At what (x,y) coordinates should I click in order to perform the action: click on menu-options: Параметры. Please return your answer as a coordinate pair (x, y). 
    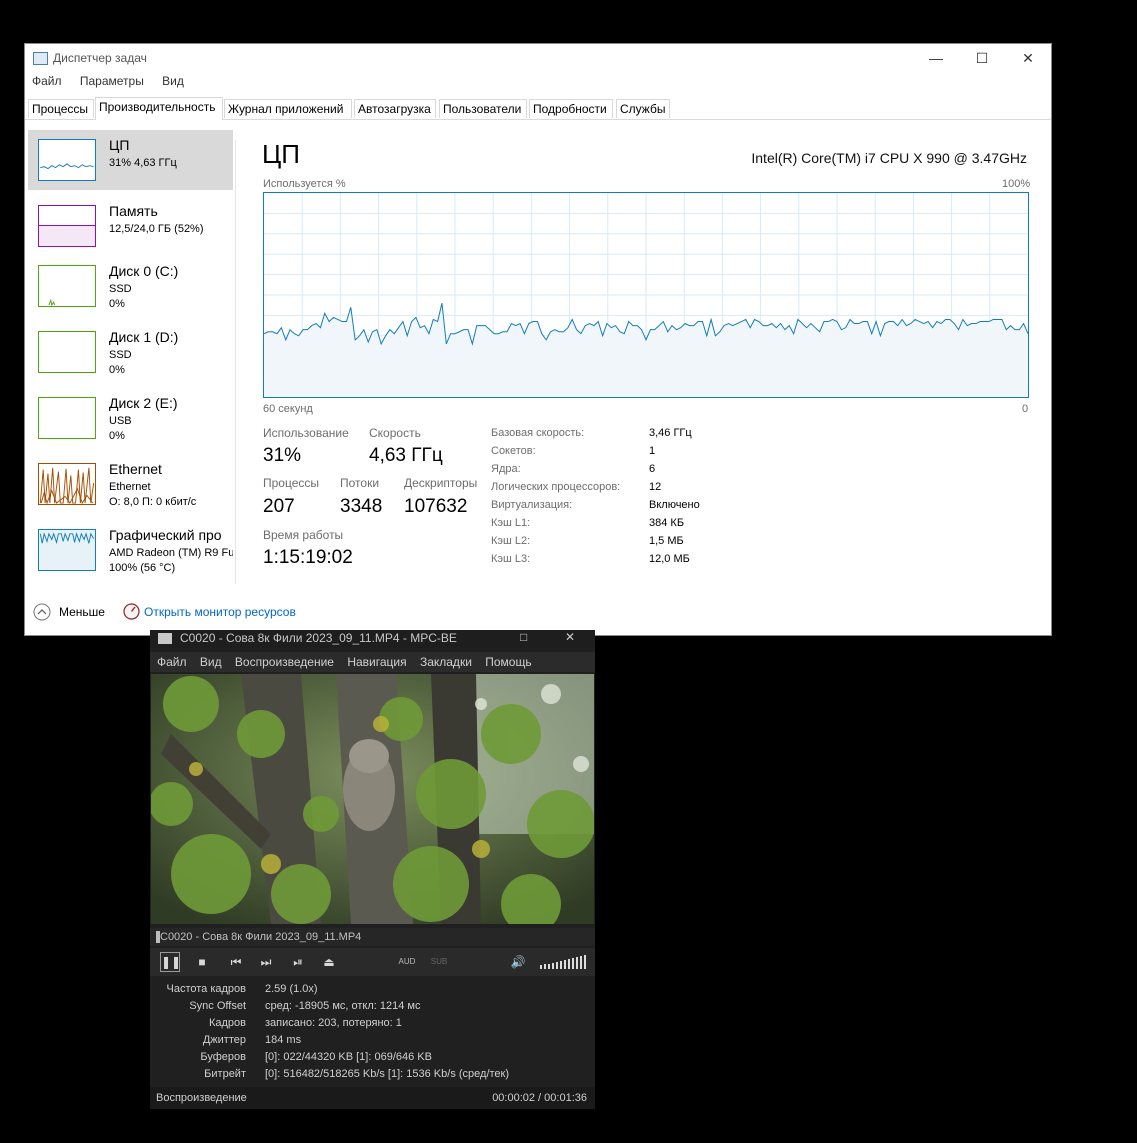
    Looking at the image, I should click on (112, 81).